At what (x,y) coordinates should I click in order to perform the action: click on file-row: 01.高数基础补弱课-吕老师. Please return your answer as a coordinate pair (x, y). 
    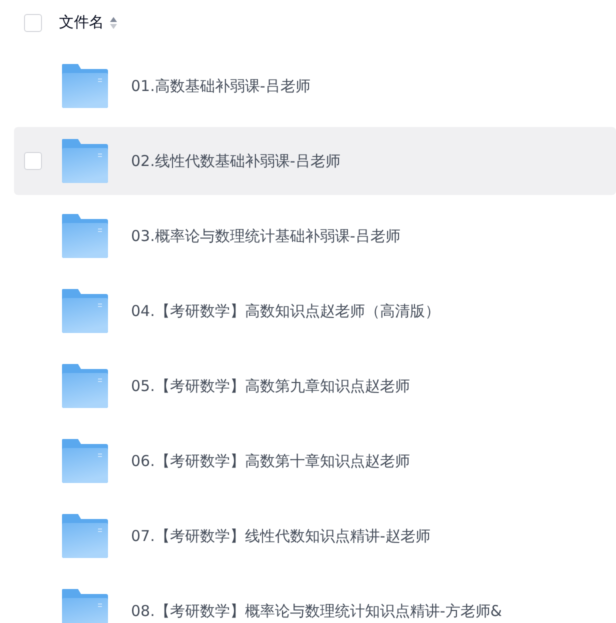
    Looking at the image, I should click on (315, 86).